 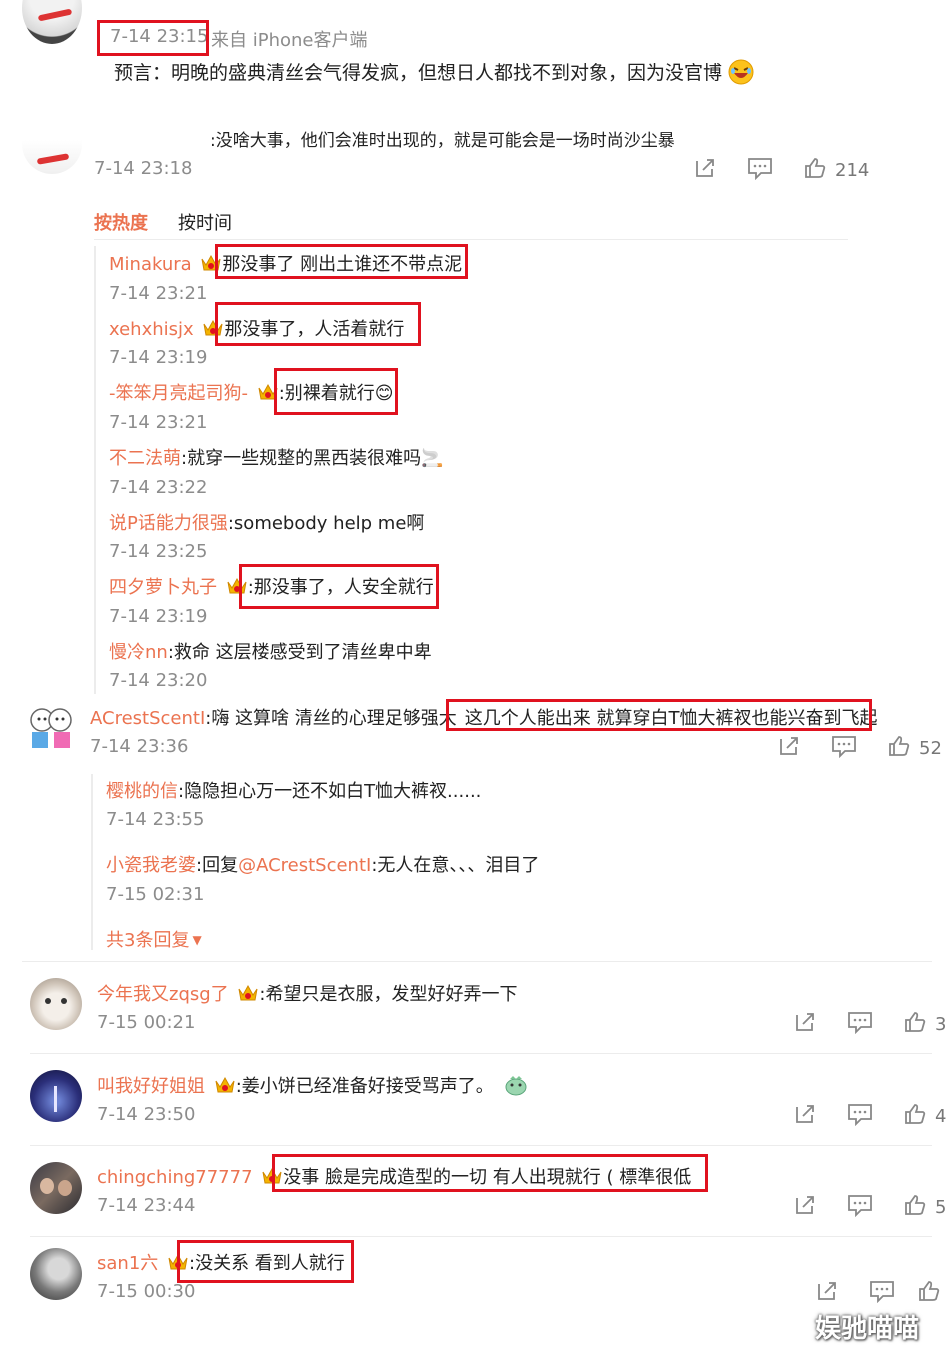 I want to click on watermark: 娱驰喵喵, so click(x=867, y=1329).